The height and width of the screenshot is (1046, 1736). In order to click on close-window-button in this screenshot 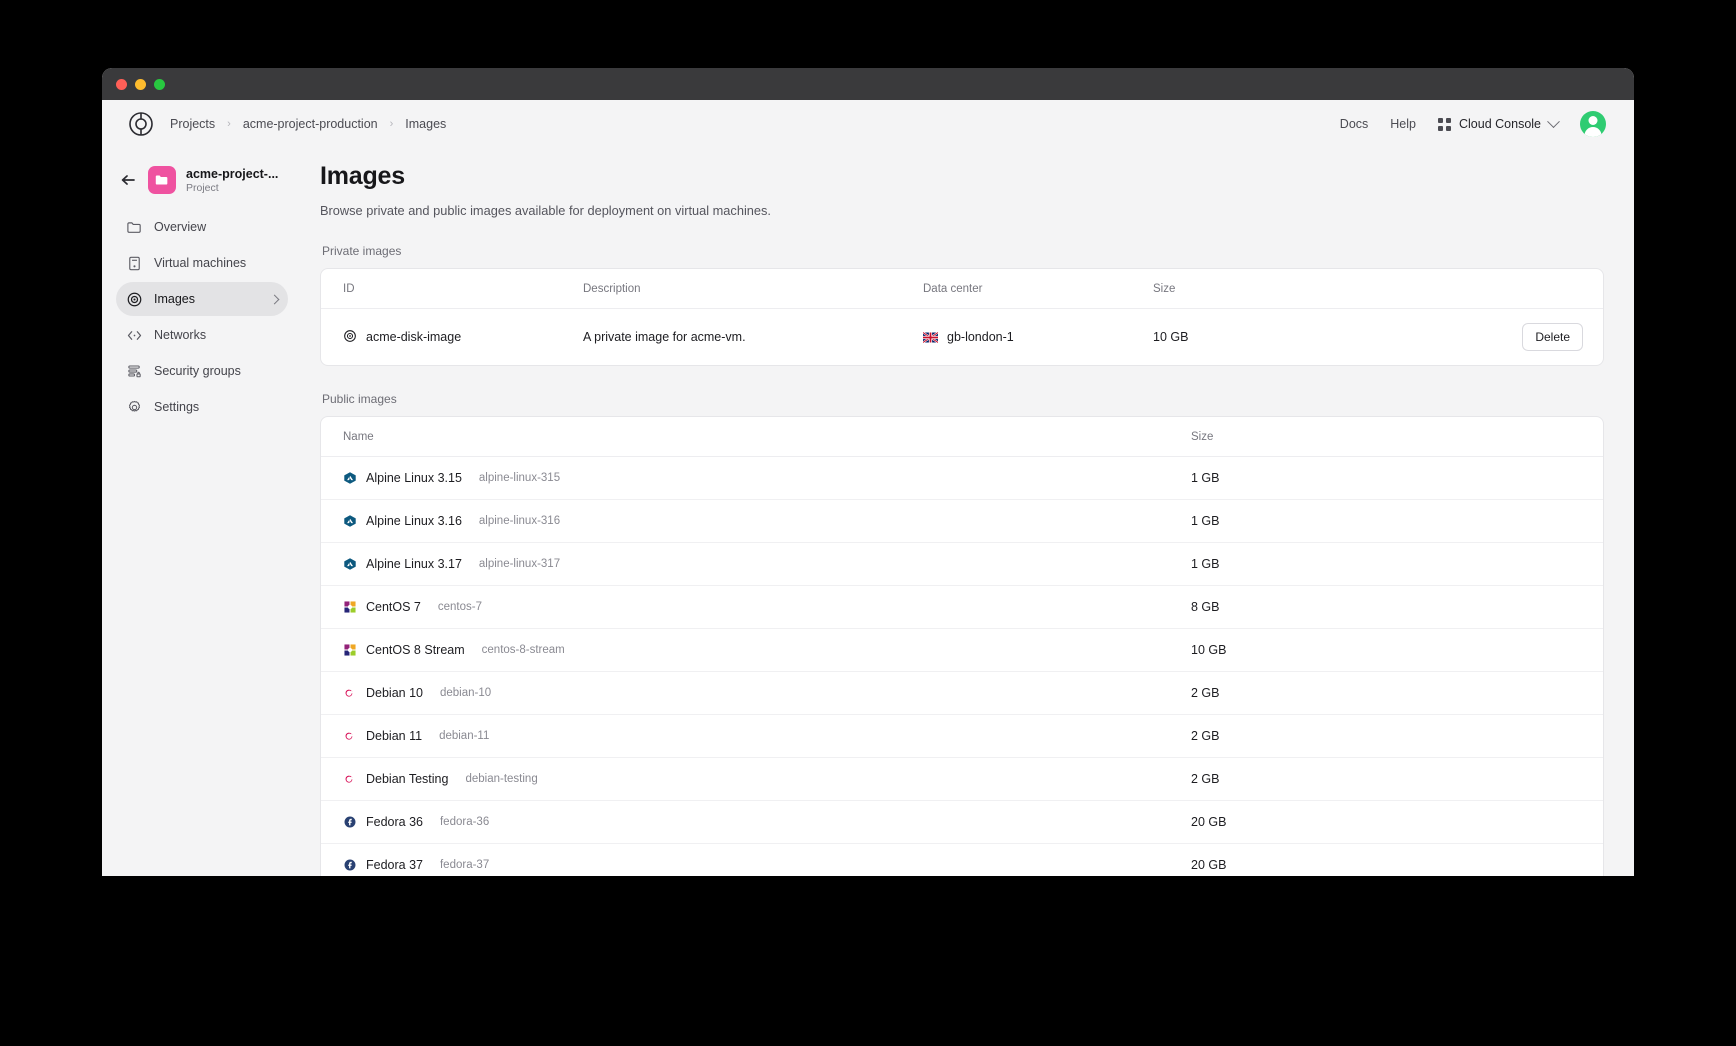, I will do `click(121, 84)`.